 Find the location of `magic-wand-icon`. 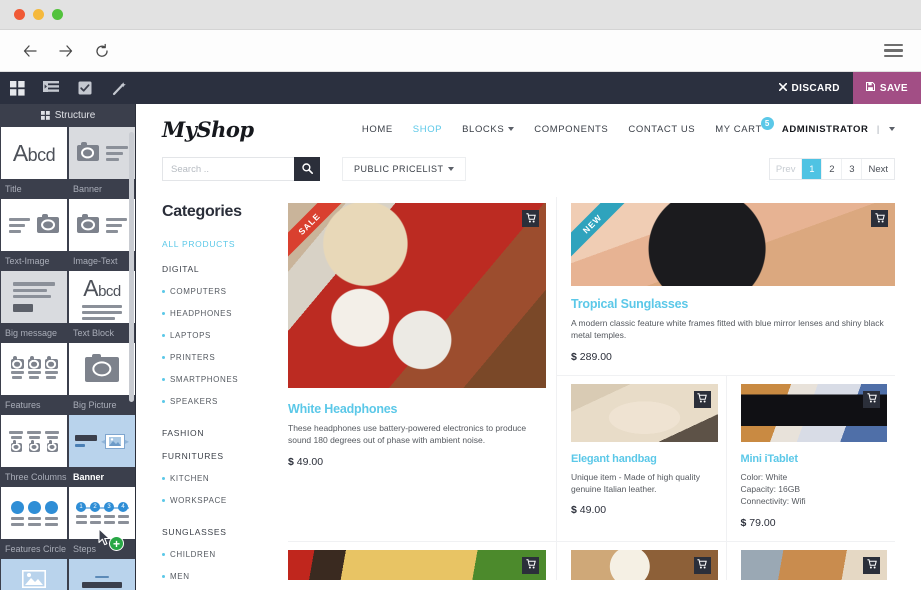

magic-wand-icon is located at coordinates (119, 88).